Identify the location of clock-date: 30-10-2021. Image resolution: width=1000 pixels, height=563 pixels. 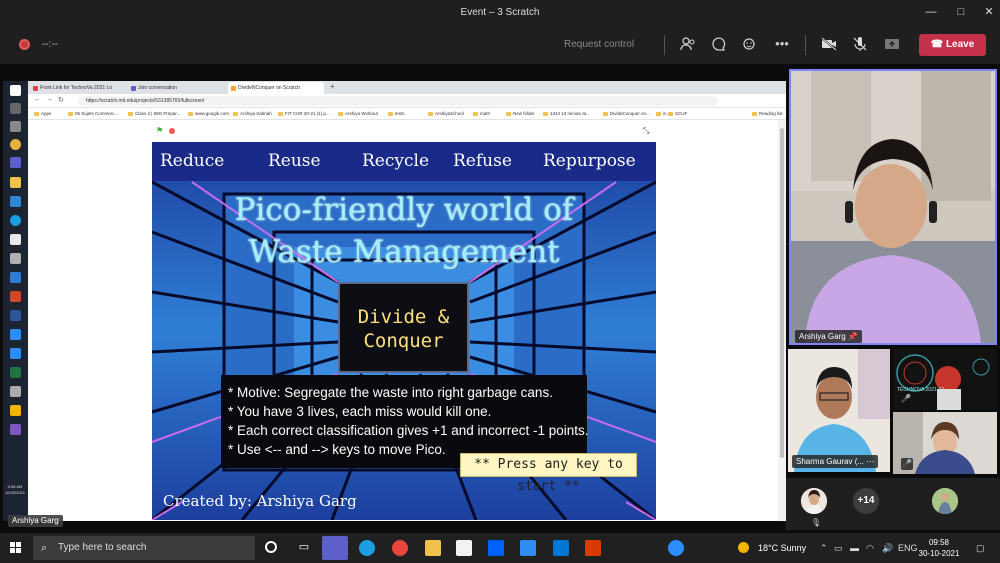
(939, 553).